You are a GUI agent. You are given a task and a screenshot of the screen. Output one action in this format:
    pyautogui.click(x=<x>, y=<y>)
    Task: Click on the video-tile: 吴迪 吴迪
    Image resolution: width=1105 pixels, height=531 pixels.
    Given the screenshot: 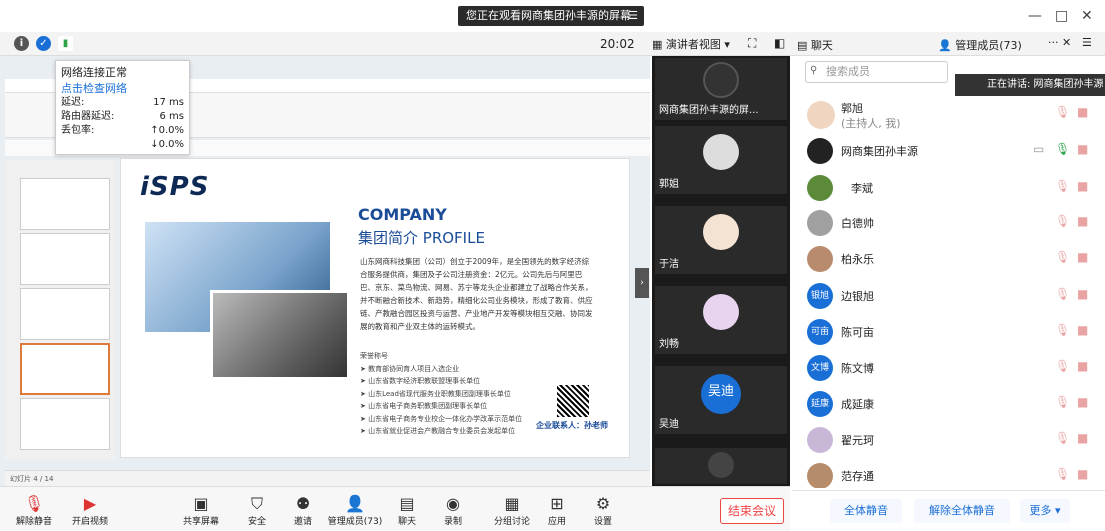 What is the action you would take?
    pyautogui.click(x=721, y=400)
    